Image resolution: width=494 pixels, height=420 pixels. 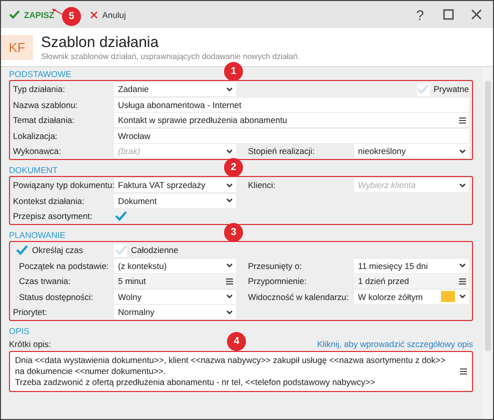 What do you see at coordinates (64, 266) in the screenshot?
I see `field-label: Początek na podstawie:` at bounding box center [64, 266].